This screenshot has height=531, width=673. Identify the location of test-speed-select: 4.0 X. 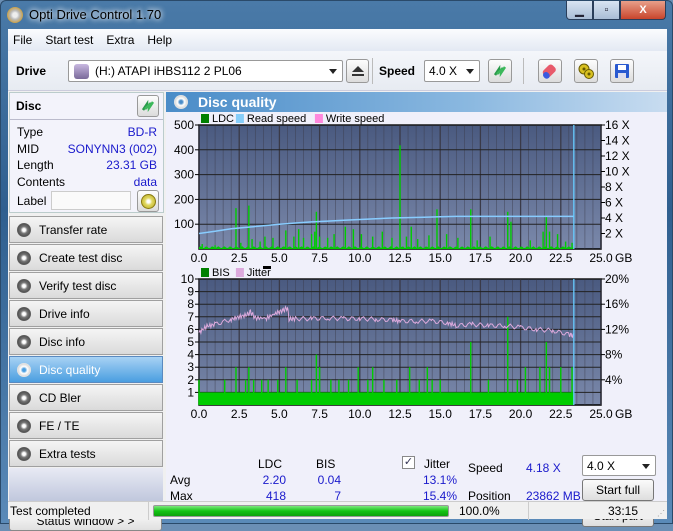
(619, 465).